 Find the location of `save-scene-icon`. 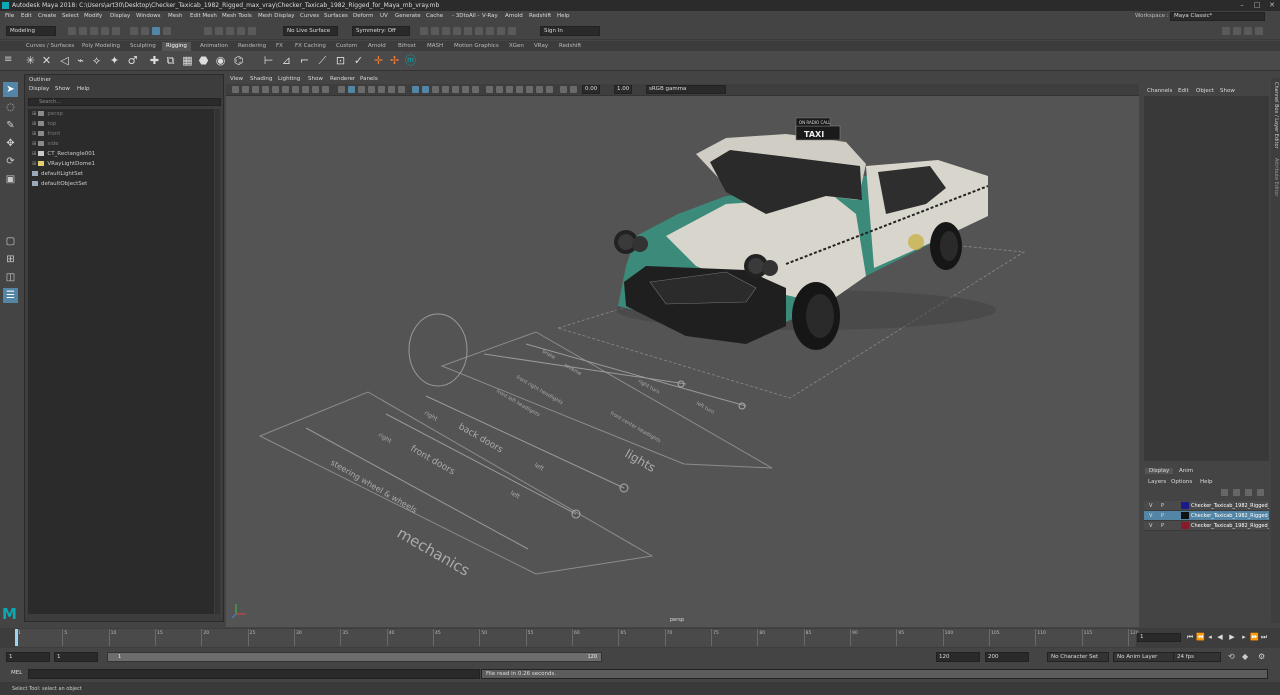

save-scene-icon is located at coordinates (94, 31).